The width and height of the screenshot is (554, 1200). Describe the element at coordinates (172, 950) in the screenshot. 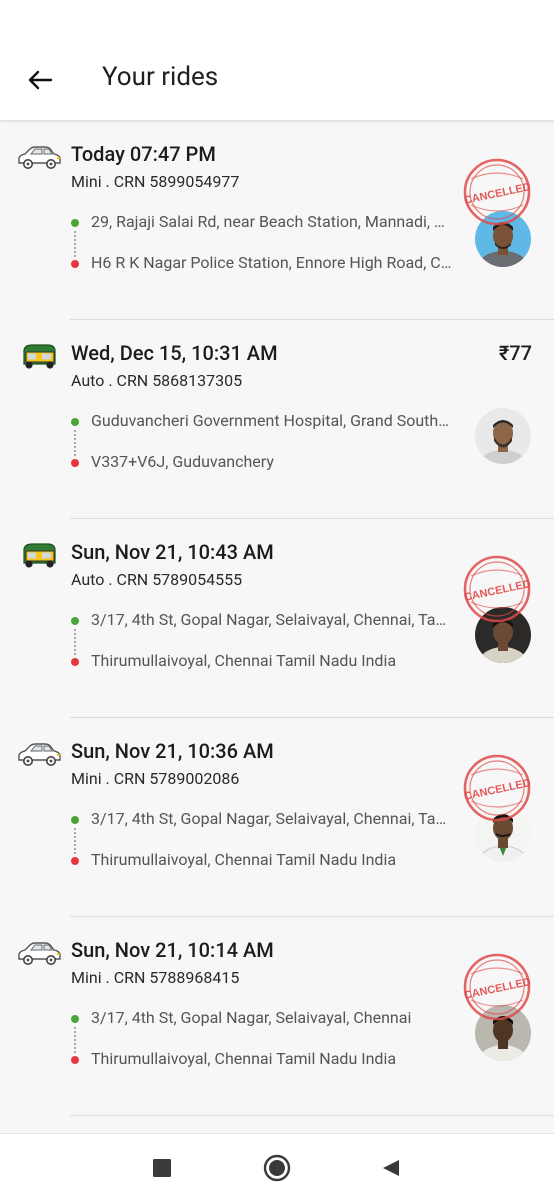

I see `ride-time: Sun, Nov 21, 10:14 AM` at that location.